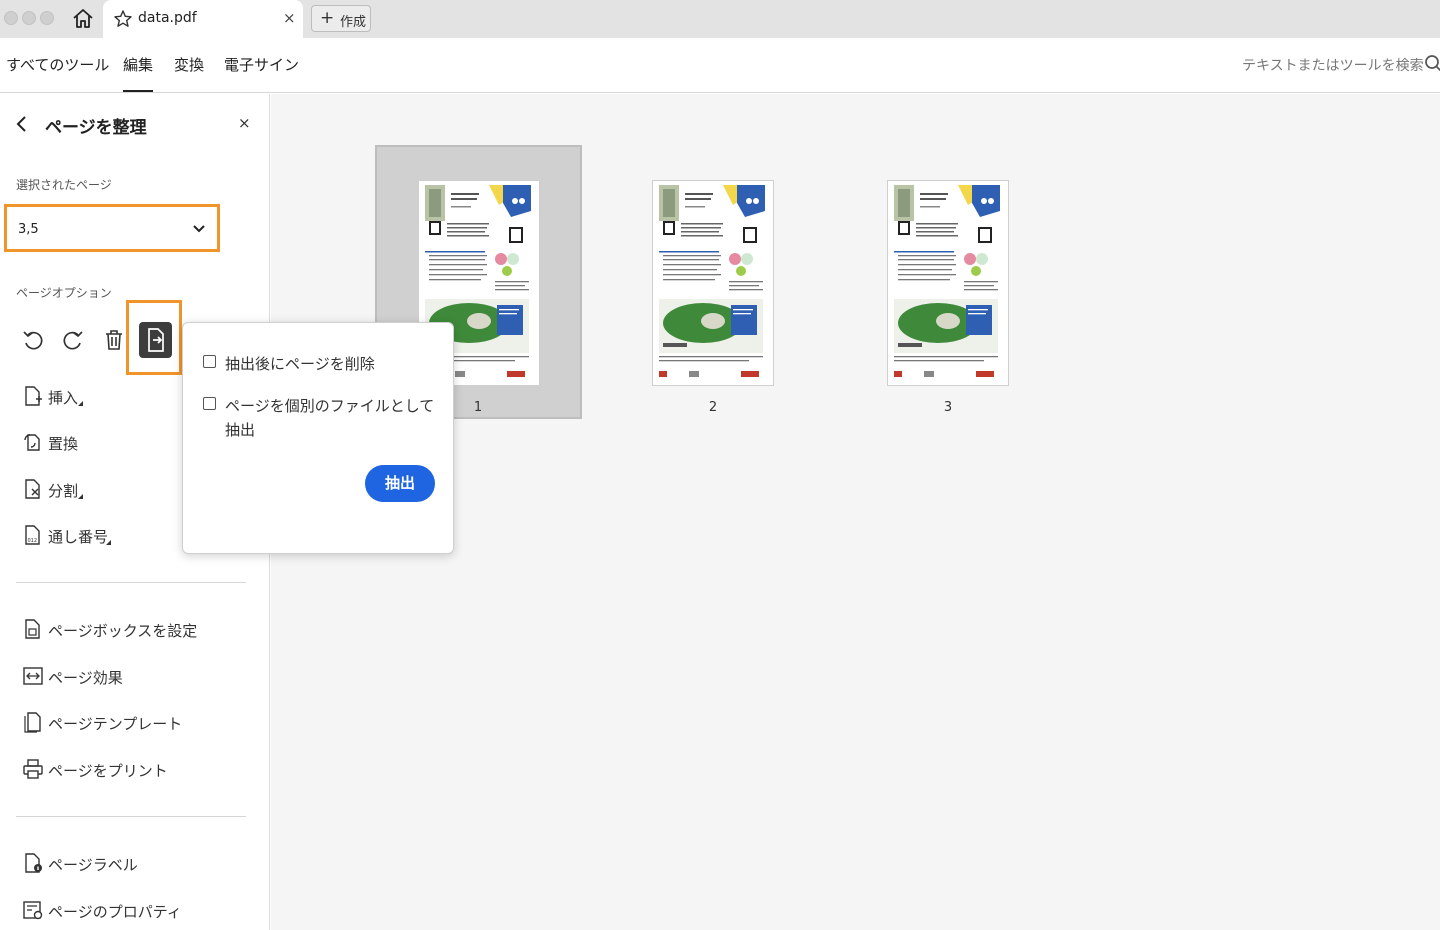 The width and height of the screenshot is (1440, 930). Describe the element at coordinates (115, 723) in the screenshot. I see `option-page-template-label: ページテンプレート` at that location.